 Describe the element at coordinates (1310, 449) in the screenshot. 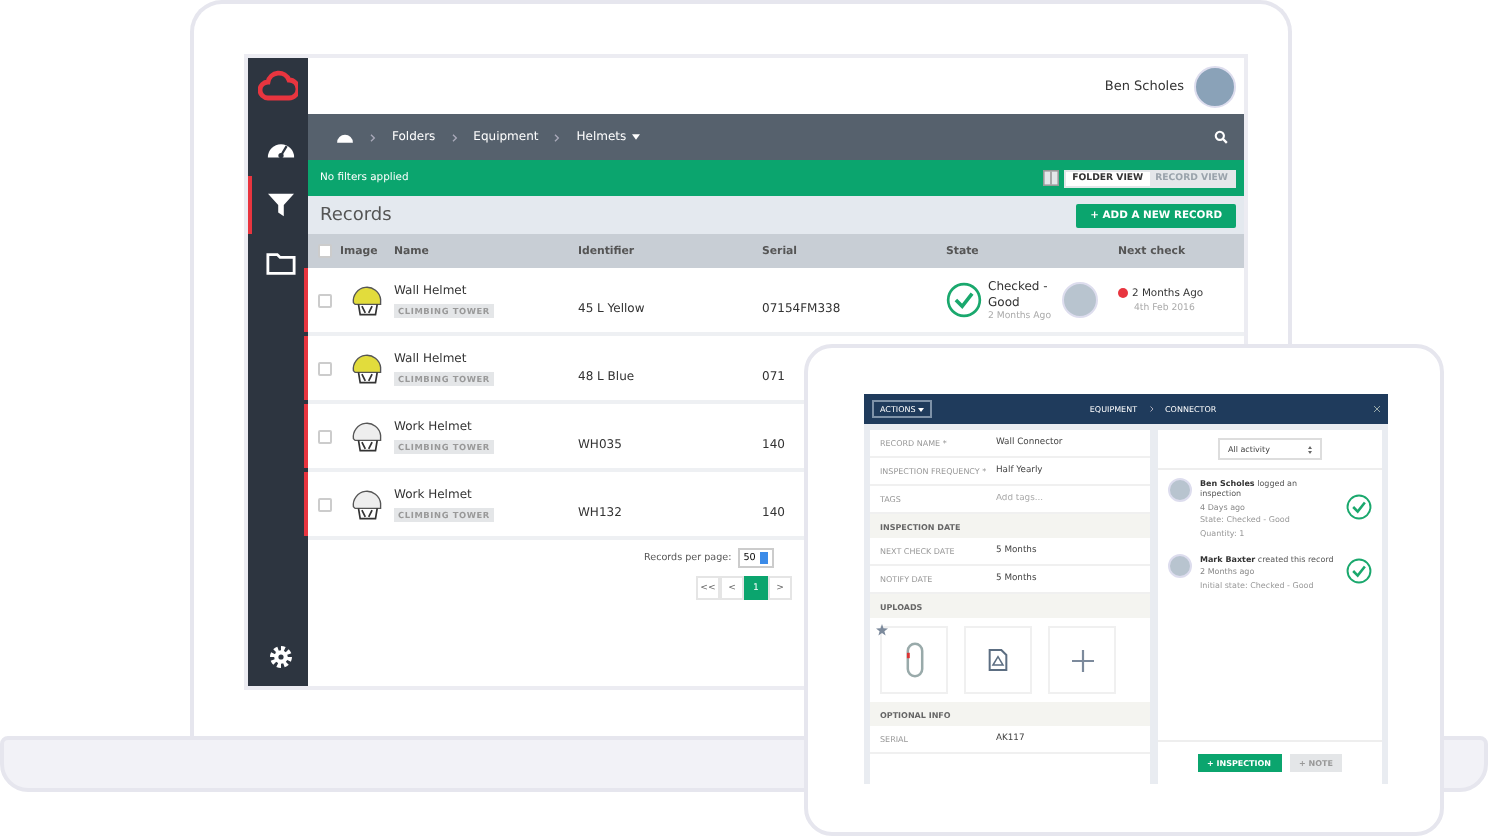

I see `sort-arrows-icon` at that location.